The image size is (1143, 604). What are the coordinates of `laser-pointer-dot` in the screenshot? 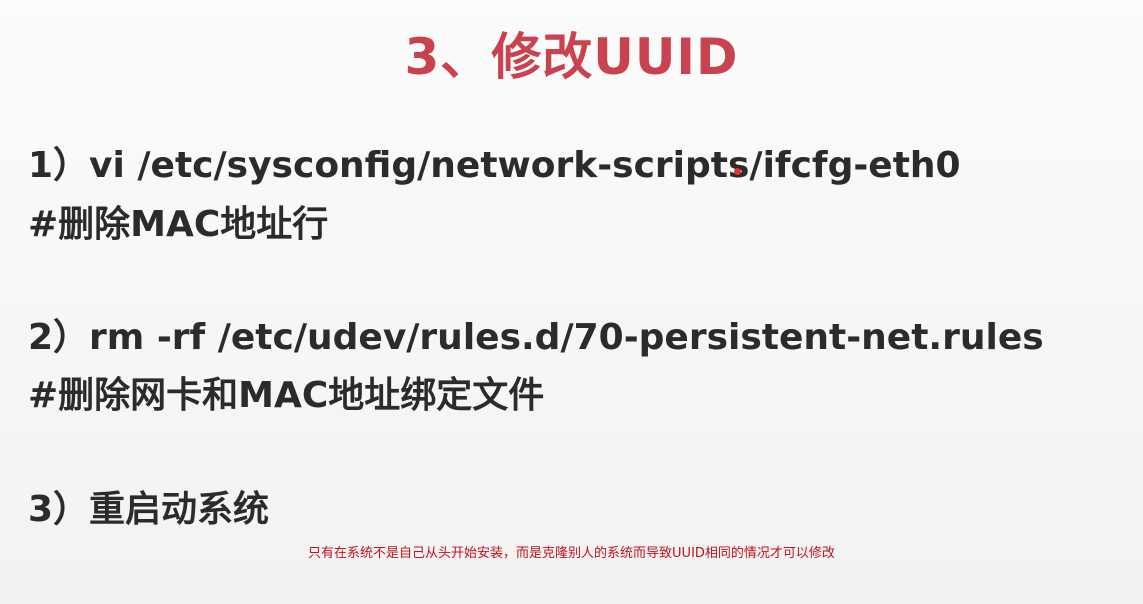 It's located at (737, 171).